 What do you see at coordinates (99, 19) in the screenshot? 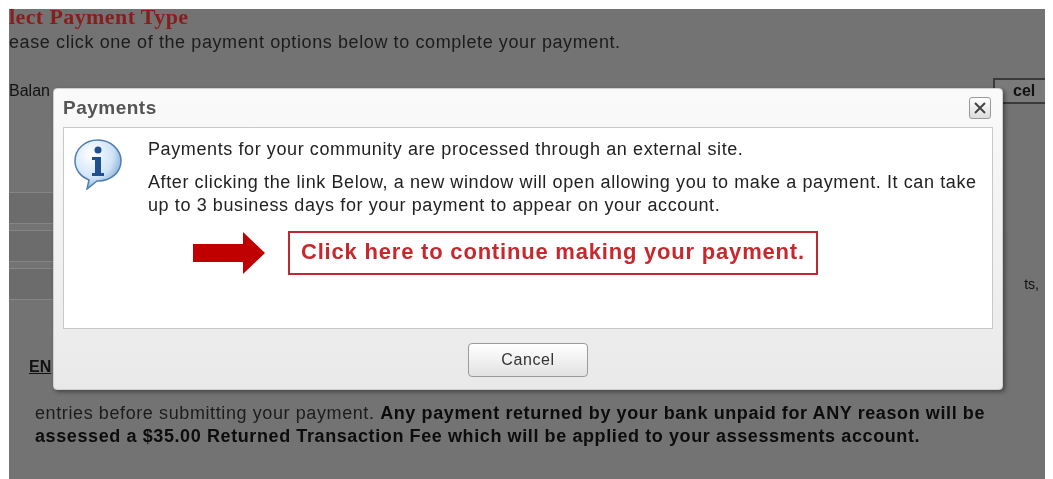
I see `page-heading: lect Payment Type` at bounding box center [99, 19].